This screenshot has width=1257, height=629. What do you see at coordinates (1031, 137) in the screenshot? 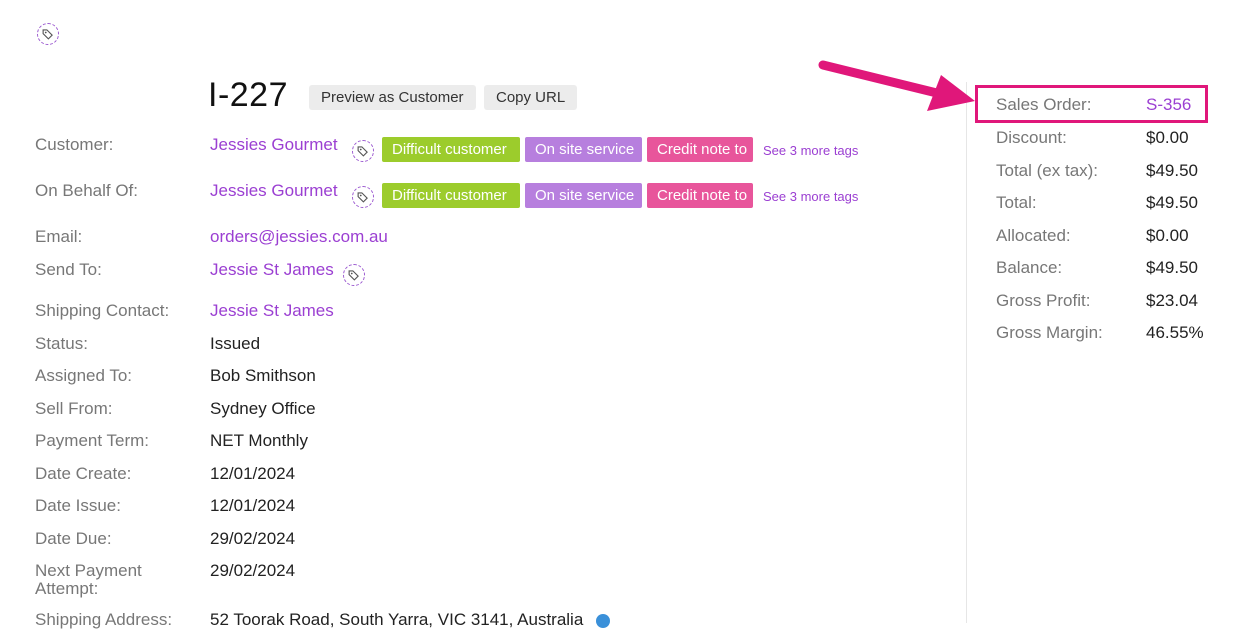
I see `discount-label: Discount:` at bounding box center [1031, 137].